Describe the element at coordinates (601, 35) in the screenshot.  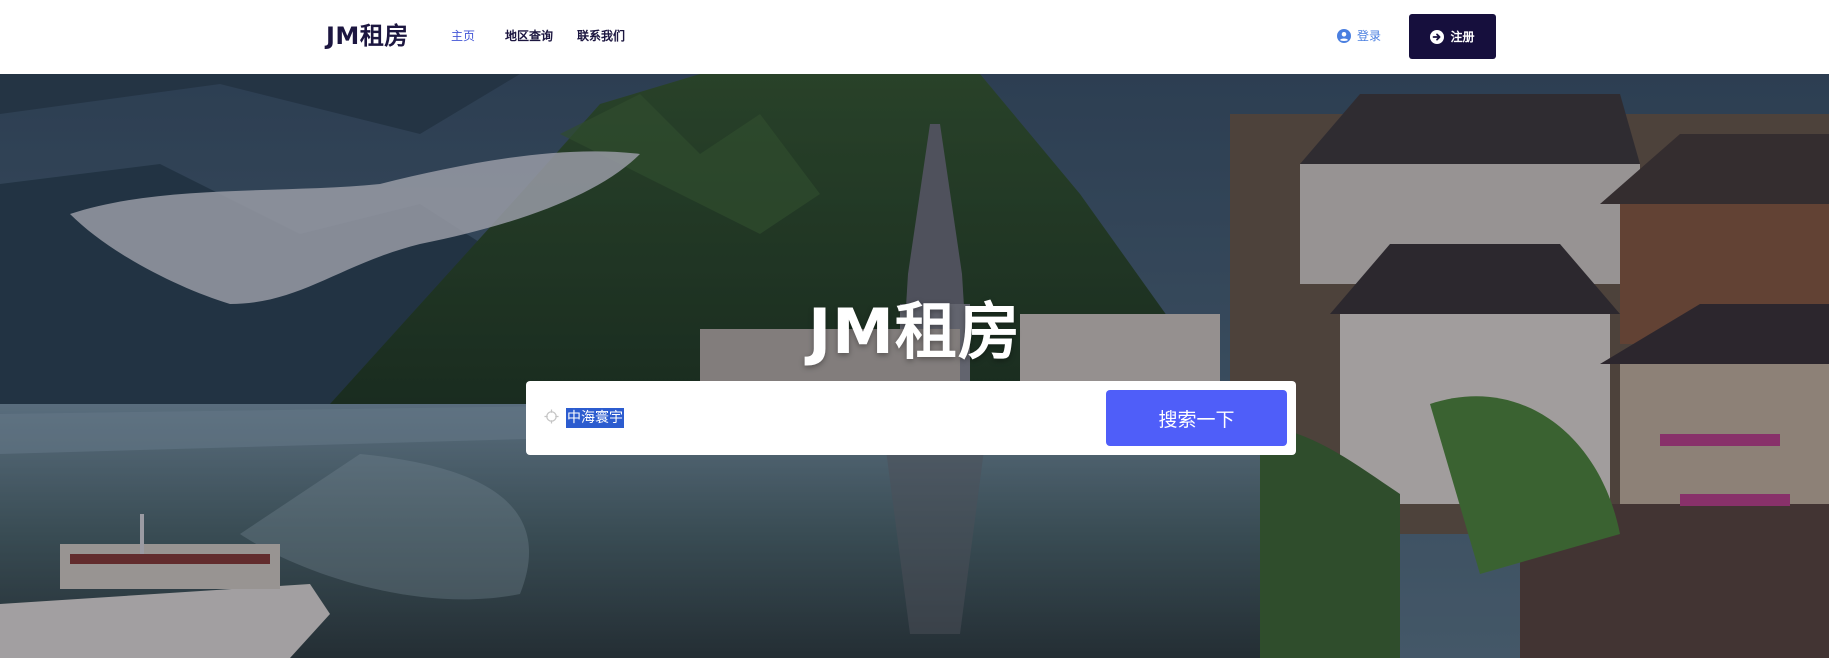
I see `nav-contact-us: 联系我们` at that location.